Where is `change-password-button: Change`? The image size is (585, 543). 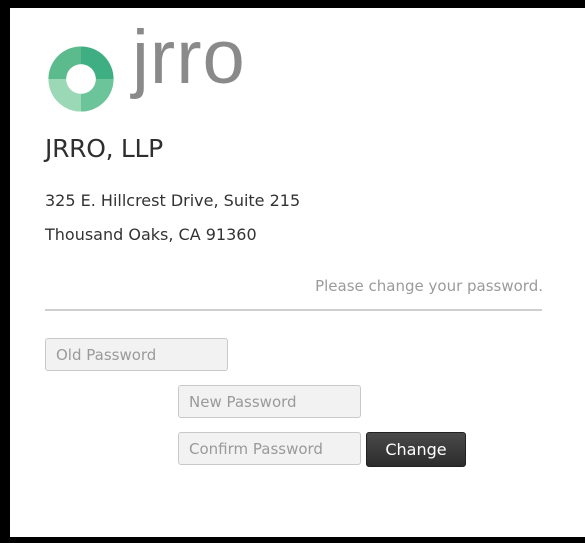
change-password-button: Change is located at coordinates (416, 449).